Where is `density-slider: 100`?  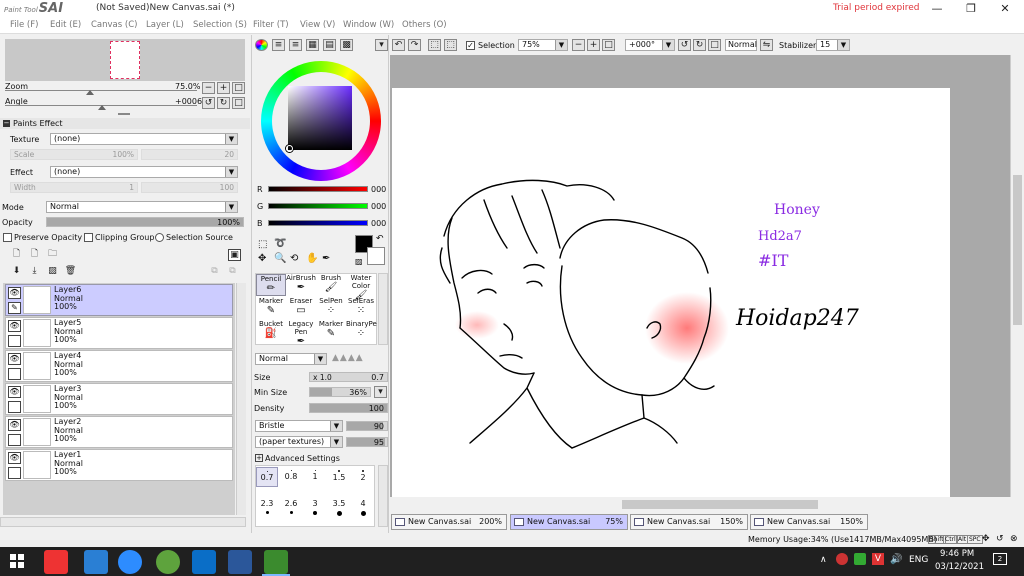
density-slider: 100 is located at coordinates (348, 408).